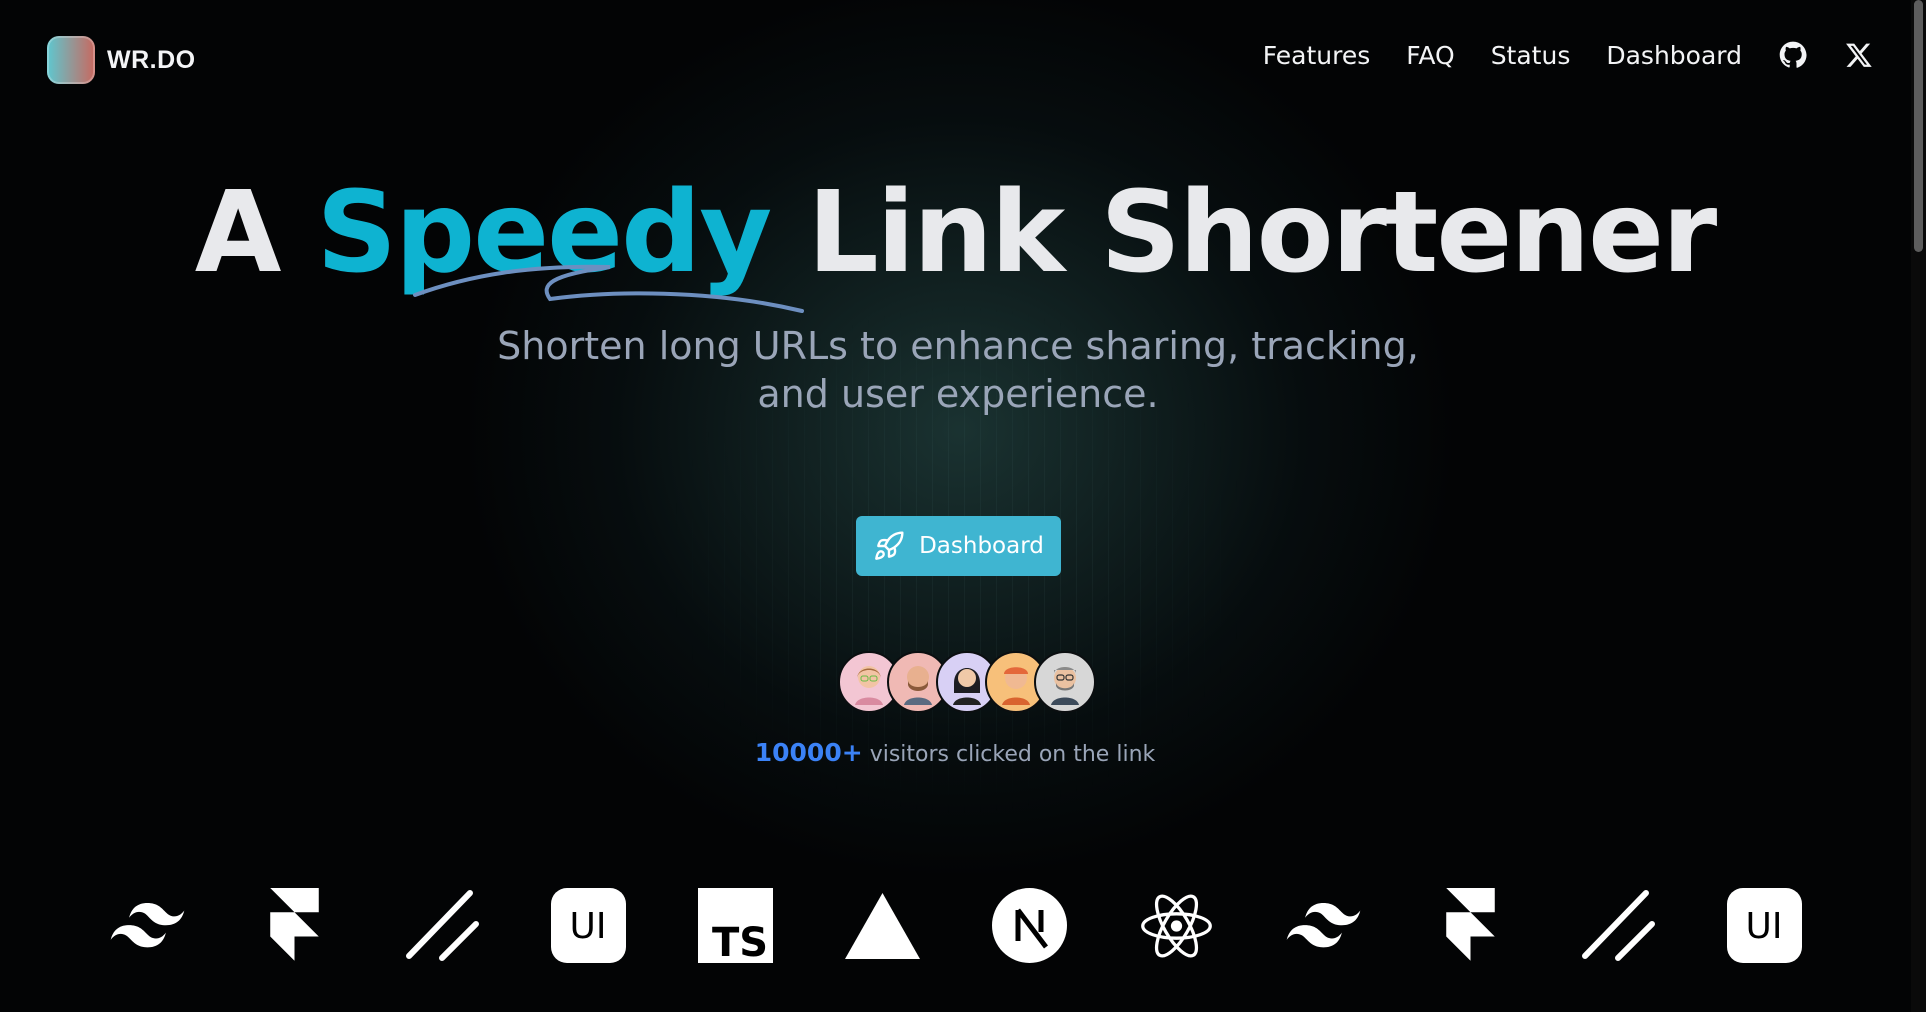  Describe the element at coordinates (71, 60) in the screenshot. I see `logo-mark-icon` at that location.